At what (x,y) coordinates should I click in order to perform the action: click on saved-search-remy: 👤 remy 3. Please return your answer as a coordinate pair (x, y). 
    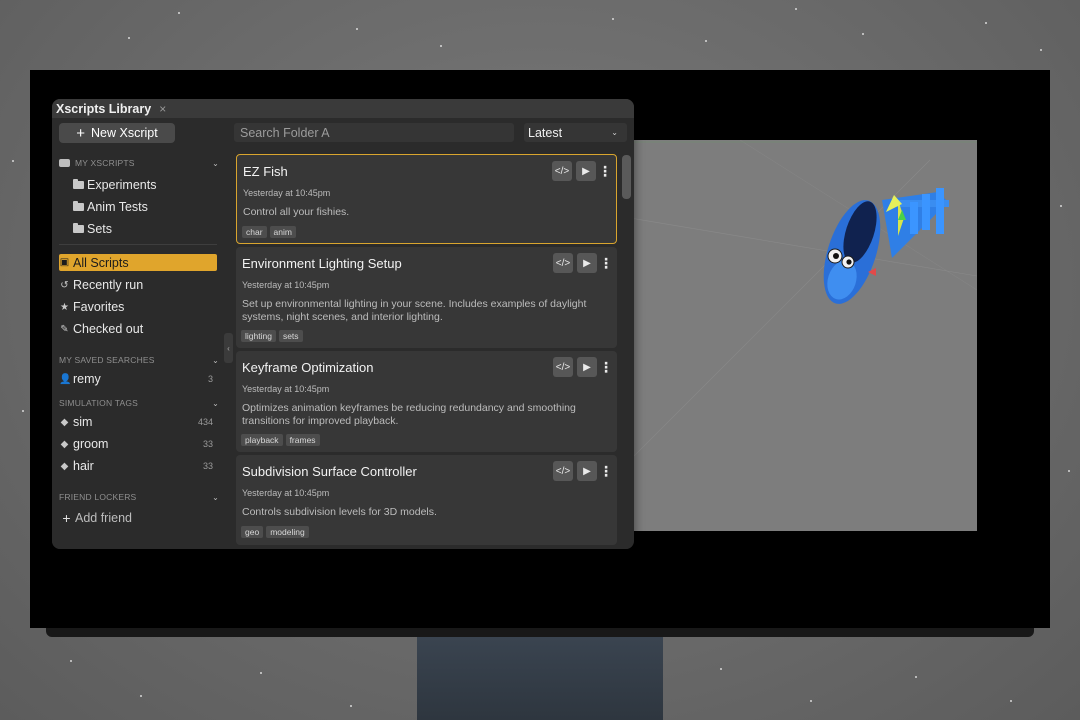
    Looking at the image, I should click on (139, 379).